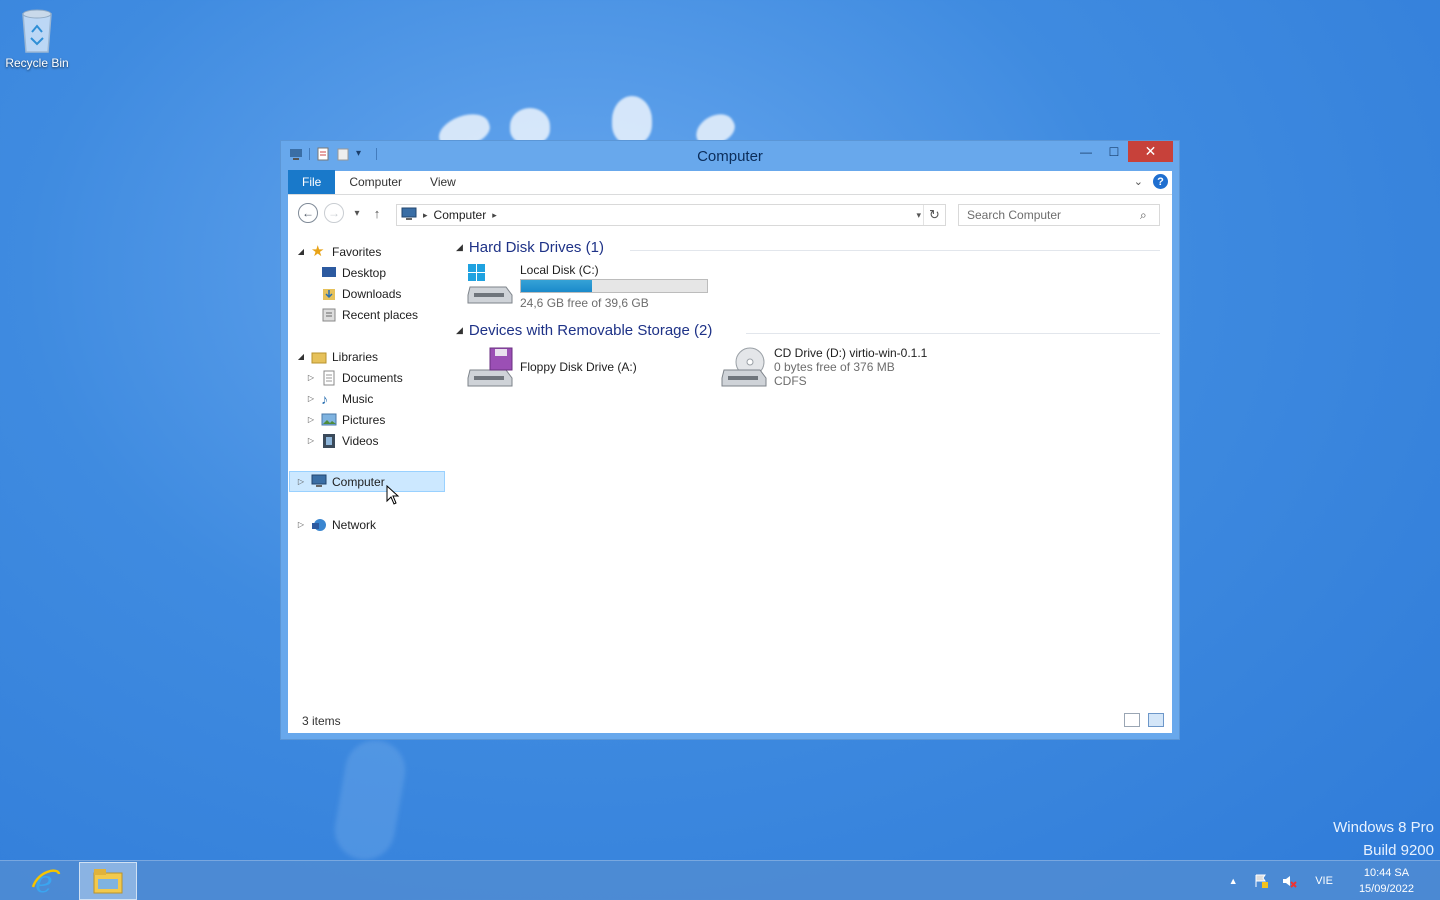  I want to click on clock-time: 10:44 SA, so click(1386, 873).